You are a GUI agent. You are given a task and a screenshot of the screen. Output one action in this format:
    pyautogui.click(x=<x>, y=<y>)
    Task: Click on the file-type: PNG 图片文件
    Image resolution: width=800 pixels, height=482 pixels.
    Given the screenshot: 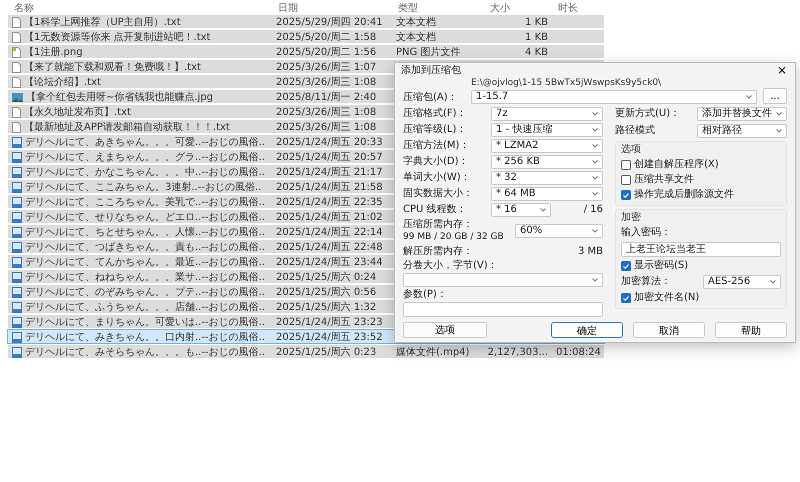 What is the action you would take?
    pyautogui.click(x=428, y=52)
    